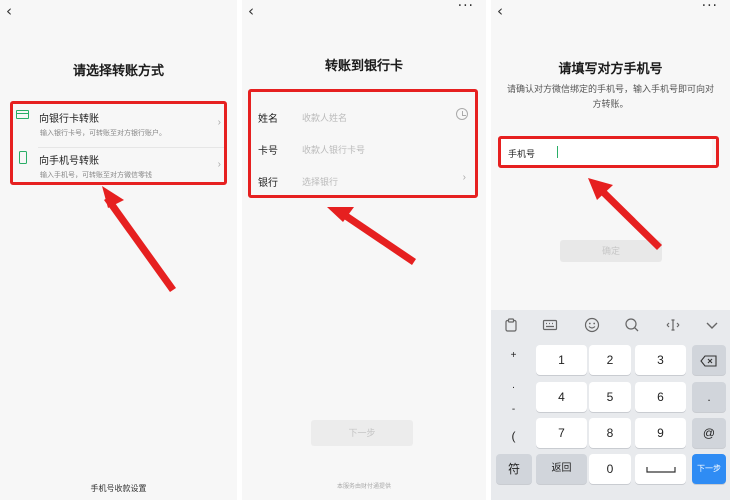  Describe the element at coordinates (660, 433) in the screenshot. I see `key-9: 9` at that location.